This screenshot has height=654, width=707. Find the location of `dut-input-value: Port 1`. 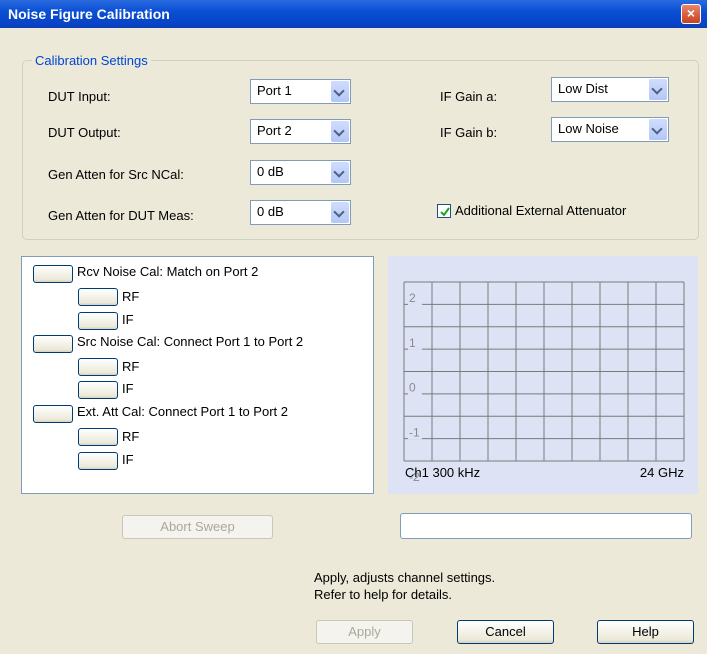

dut-input-value: Port 1 is located at coordinates (274, 90).